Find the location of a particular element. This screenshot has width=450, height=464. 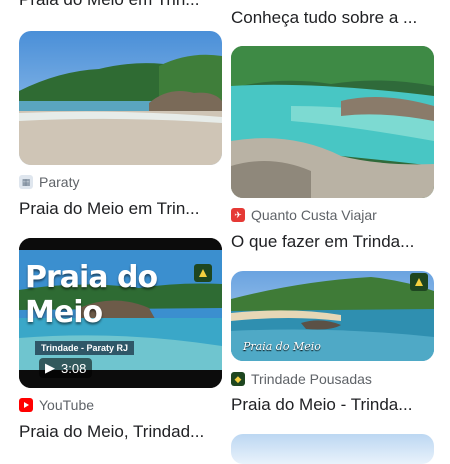

beach-photo is located at coordinates (120, 98).